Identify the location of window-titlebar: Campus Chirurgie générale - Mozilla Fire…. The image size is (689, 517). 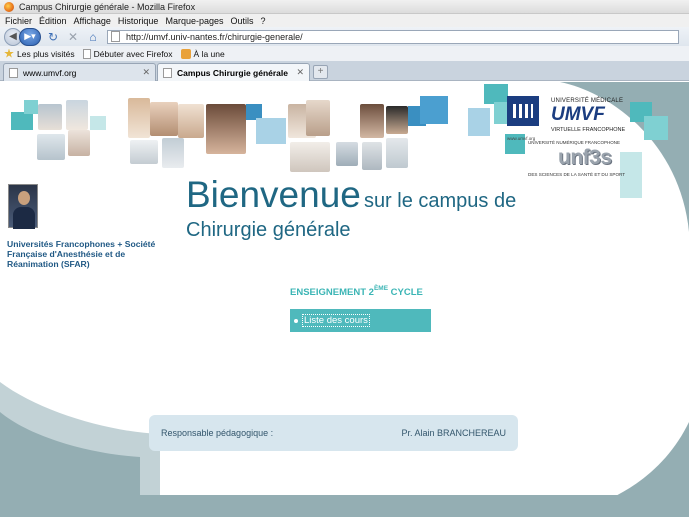
(344, 7).